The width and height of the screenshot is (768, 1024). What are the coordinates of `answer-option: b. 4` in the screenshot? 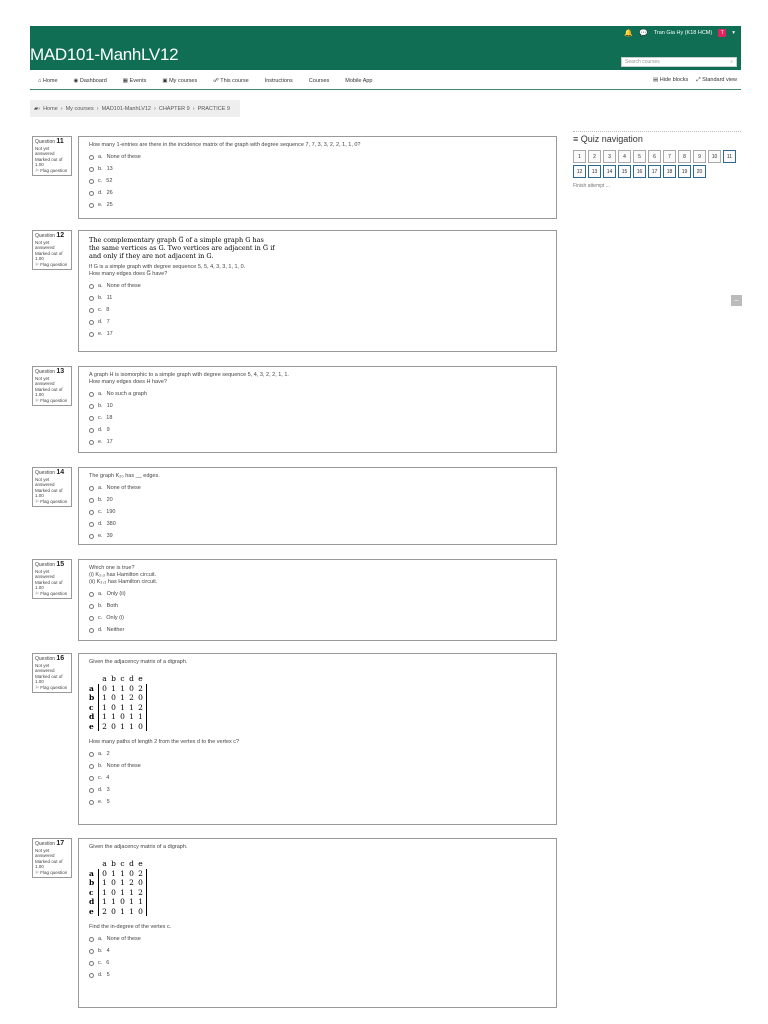 It's located at (317, 951).